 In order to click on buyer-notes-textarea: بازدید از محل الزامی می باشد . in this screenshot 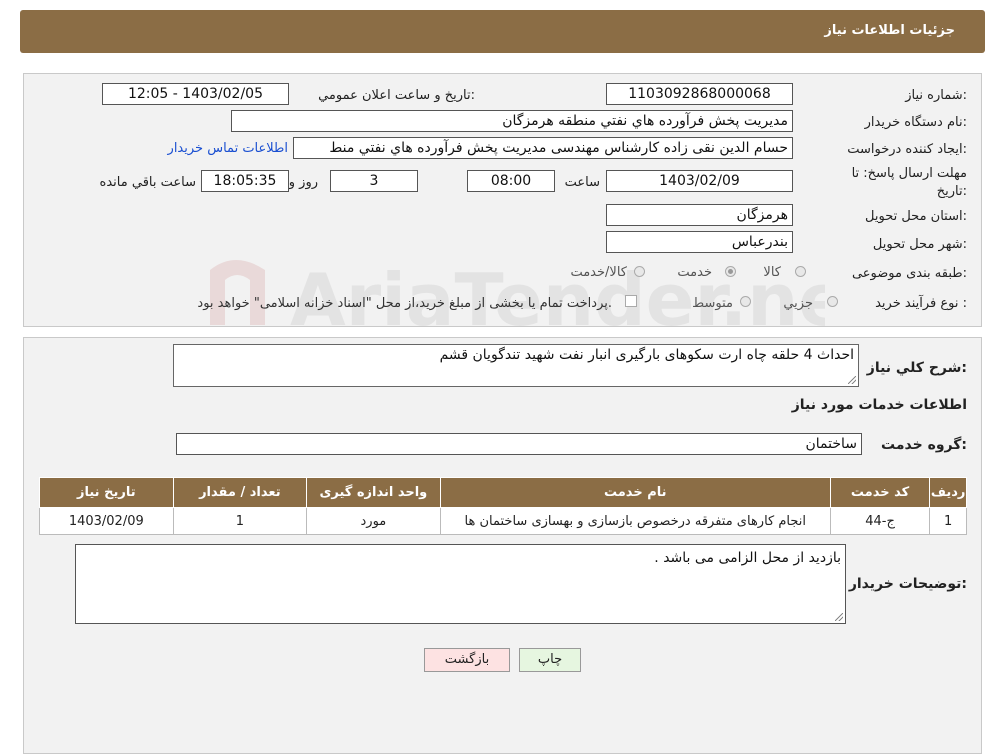, I will do `click(460, 584)`.